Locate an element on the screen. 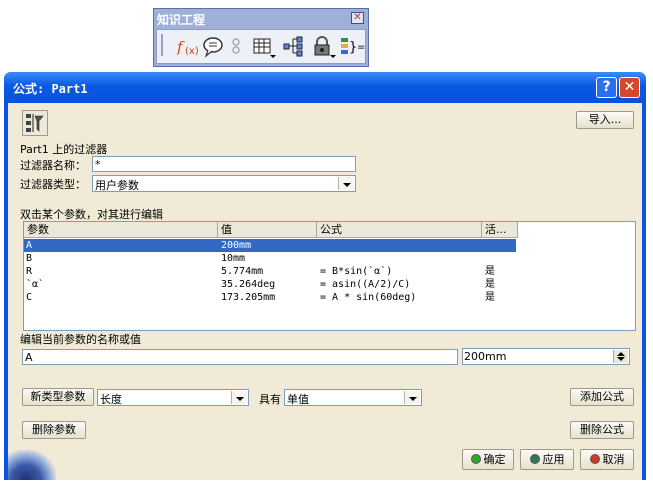 This screenshot has width=653, height=484. table-cell-param: B is located at coordinates (29, 258).